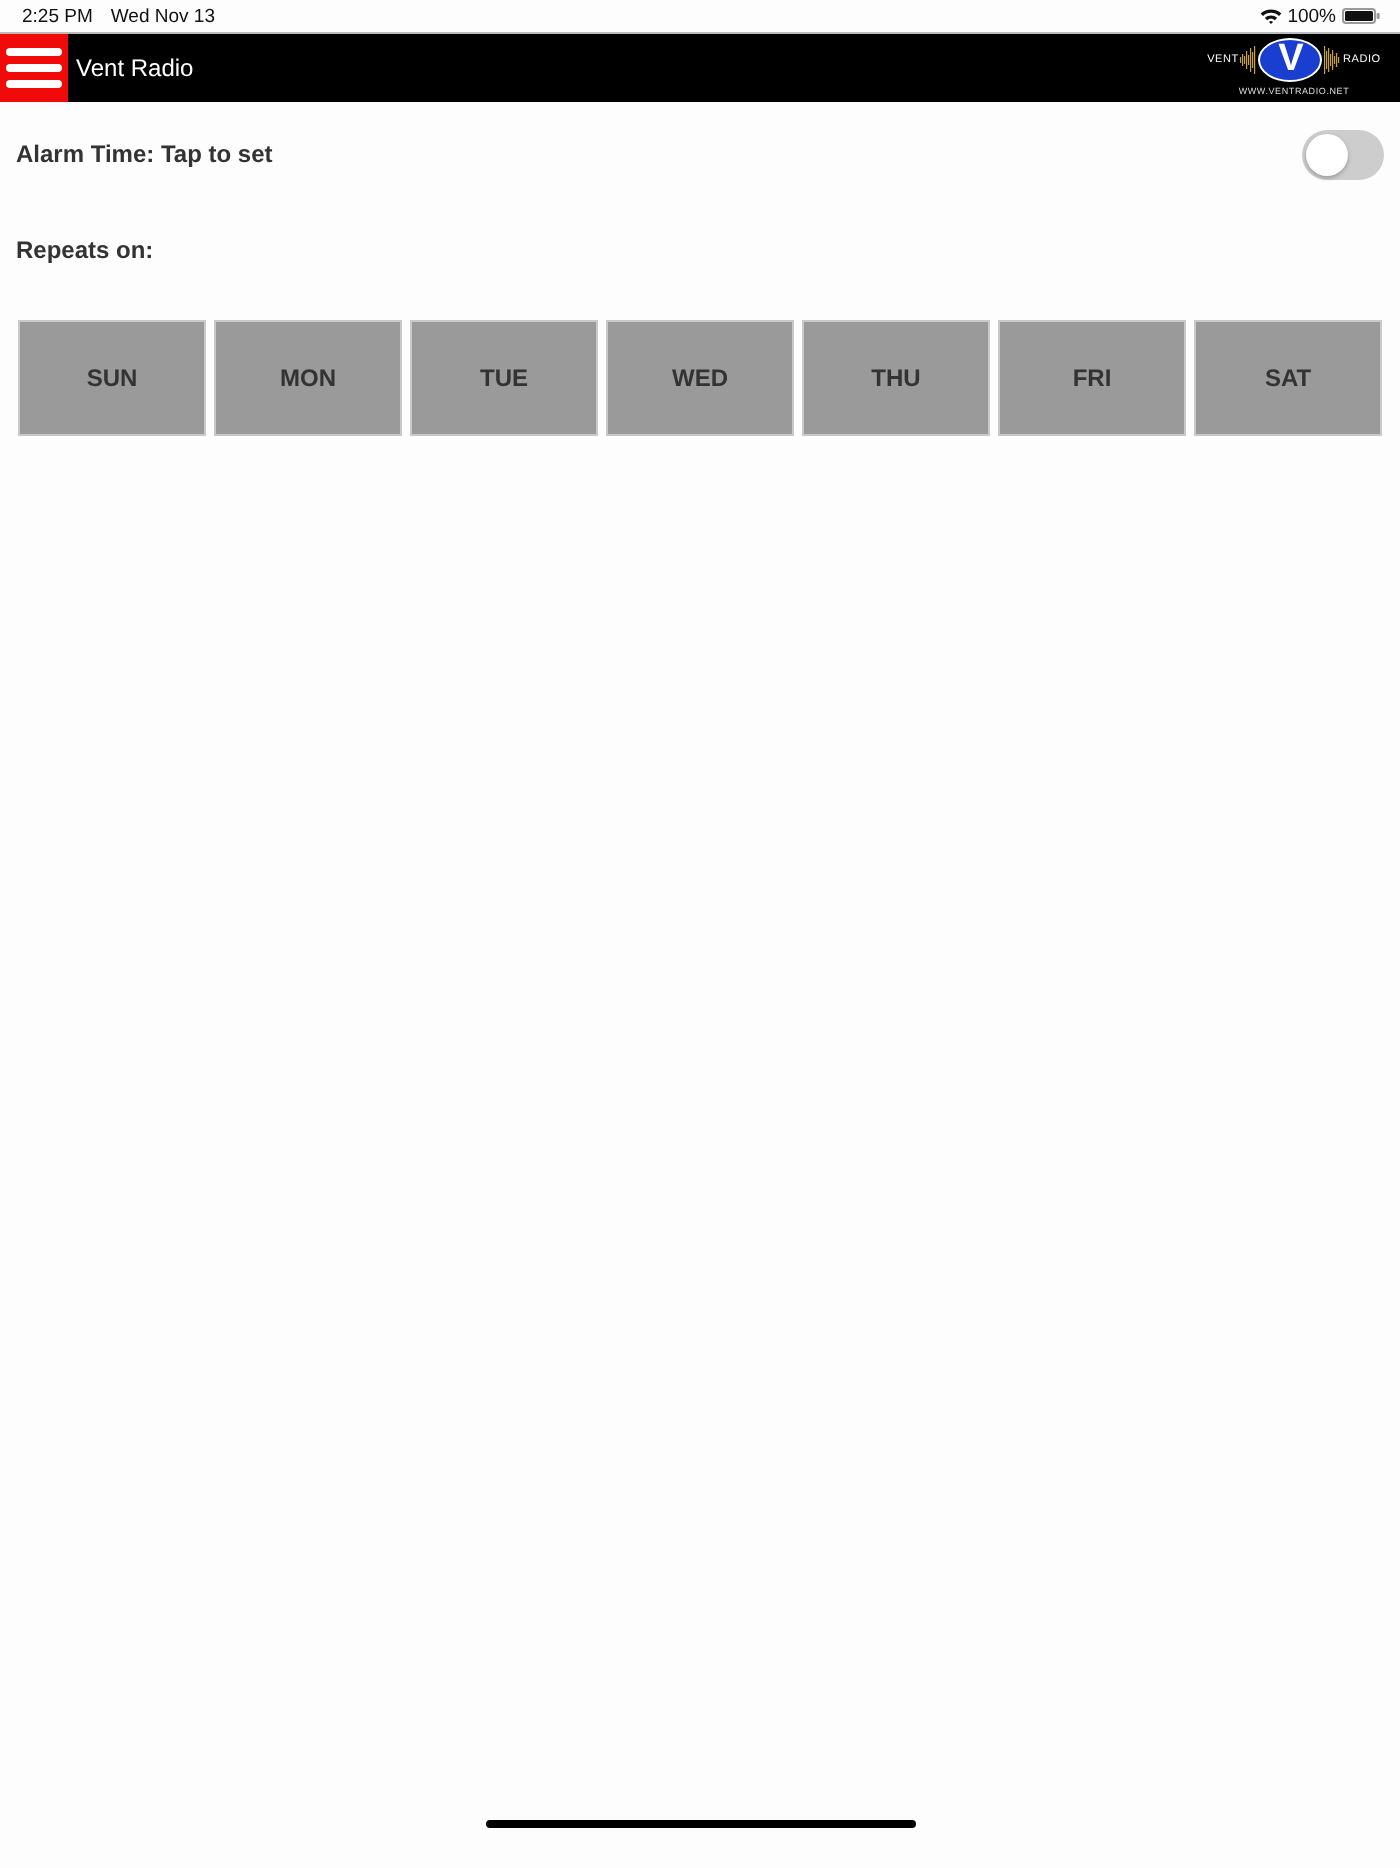 The width and height of the screenshot is (1400, 1868). I want to click on menu-button, so click(34, 68).